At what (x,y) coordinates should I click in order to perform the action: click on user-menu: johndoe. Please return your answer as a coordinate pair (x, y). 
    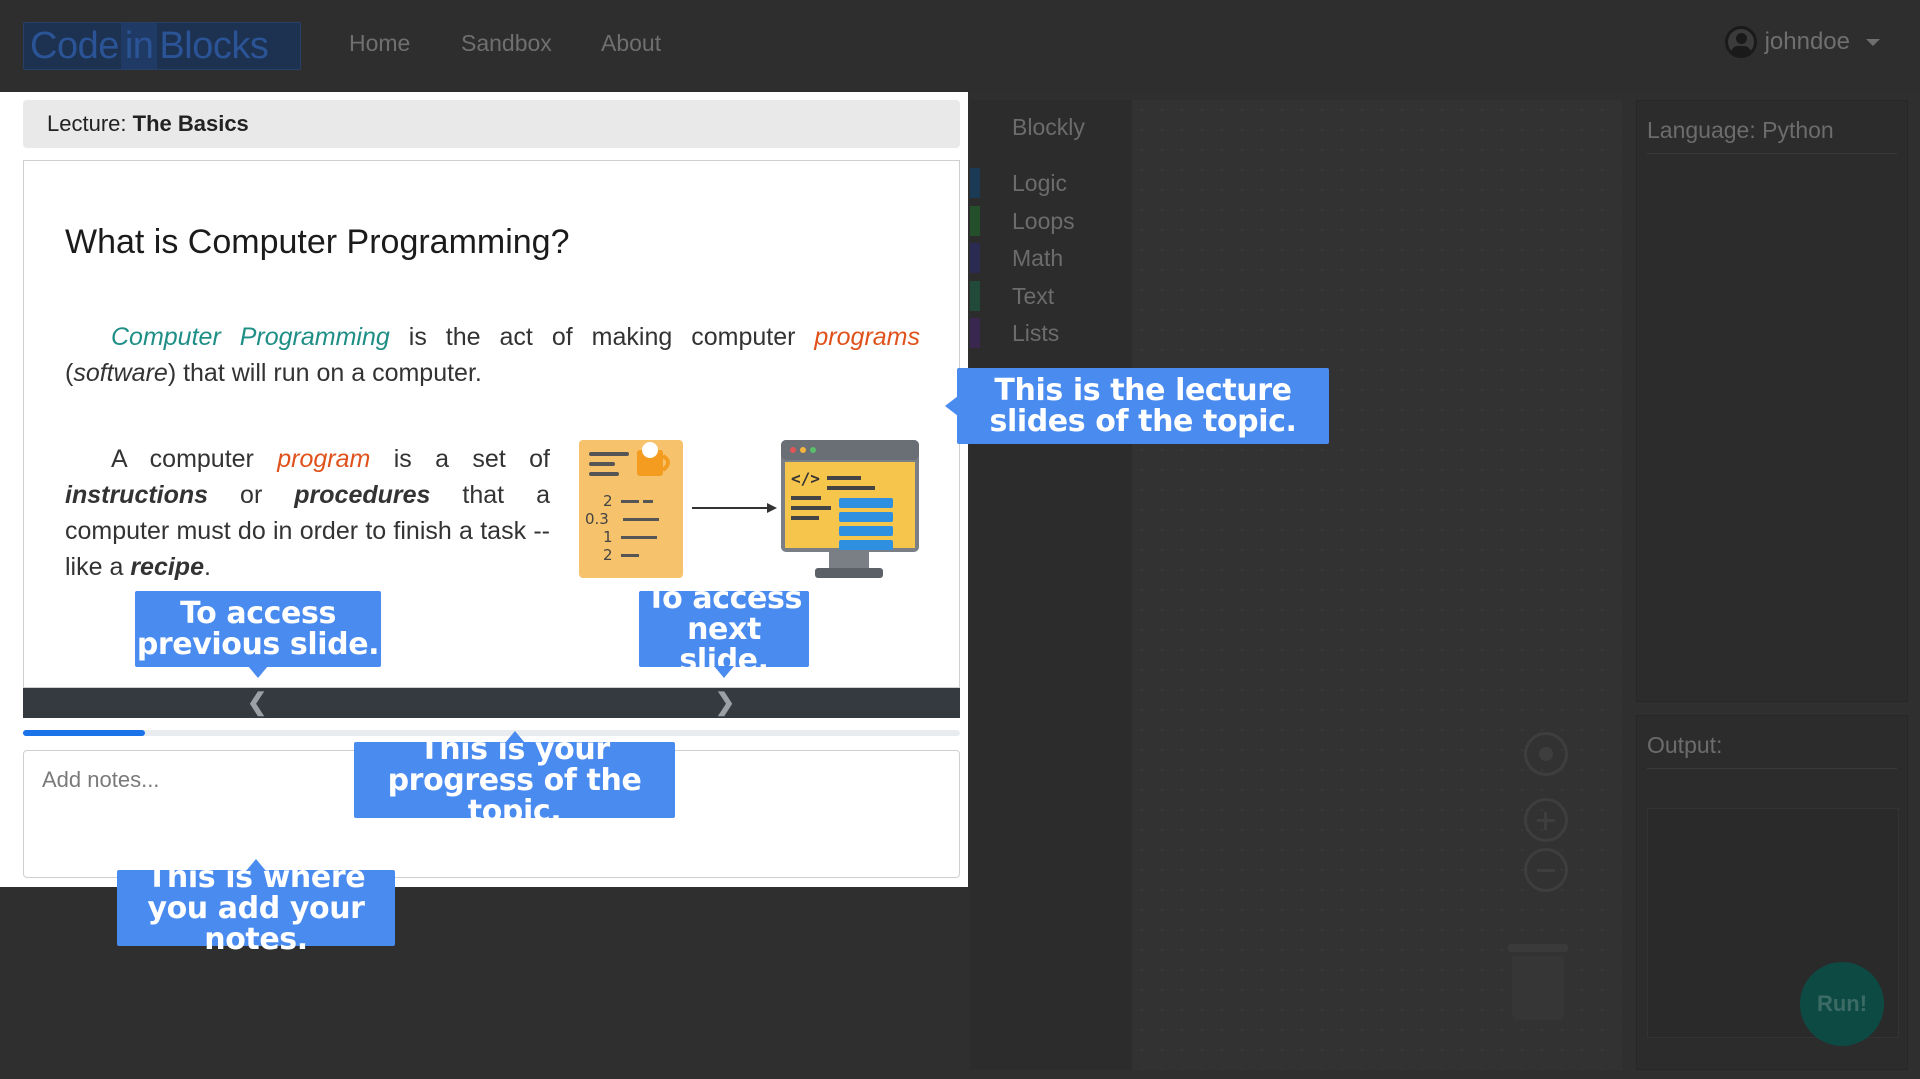
    Looking at the image, I should click on (1802, 42).